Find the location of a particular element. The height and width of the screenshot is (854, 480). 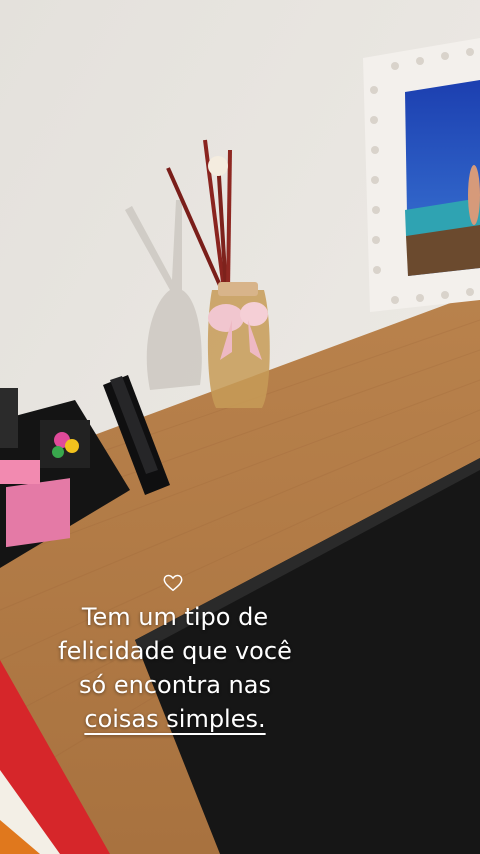

picture-frame is located at coordinates (421, 175).